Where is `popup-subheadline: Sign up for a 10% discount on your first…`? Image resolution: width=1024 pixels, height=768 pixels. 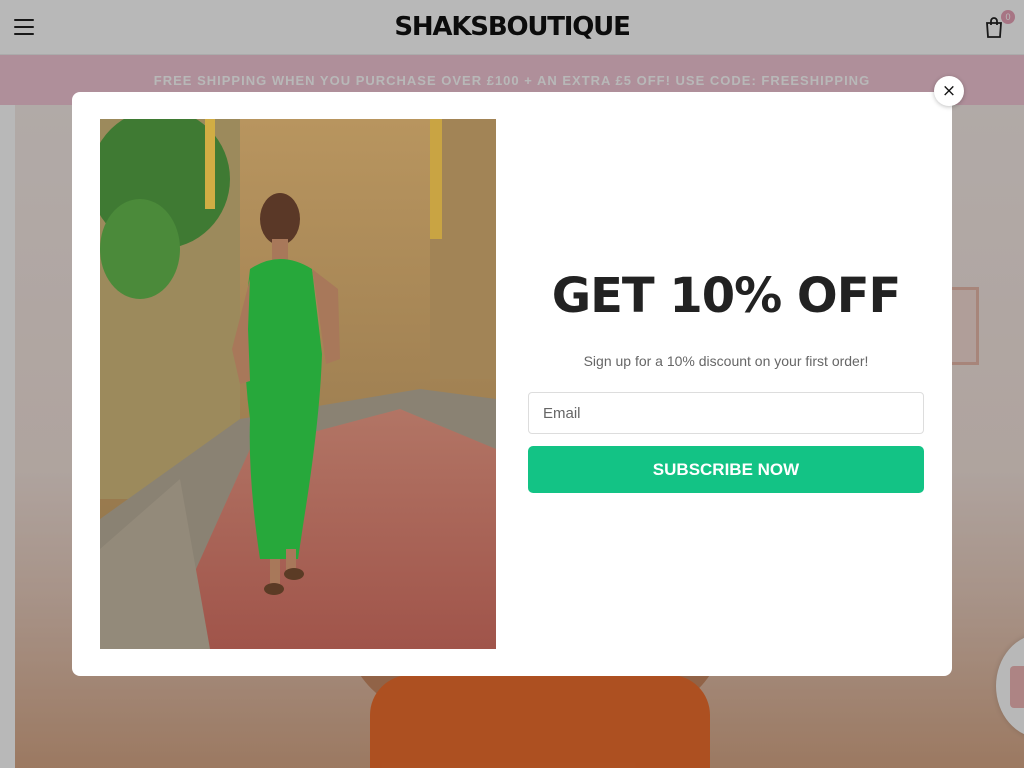
popup-subheadline: Sign up for a 10% discount on your first… is located at coordinates (726, 361).